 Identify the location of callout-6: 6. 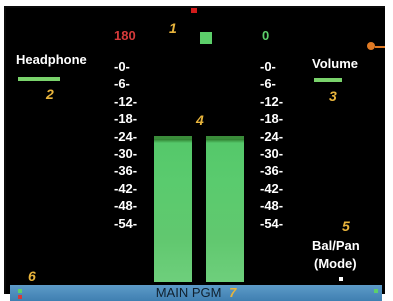
(32, 276).